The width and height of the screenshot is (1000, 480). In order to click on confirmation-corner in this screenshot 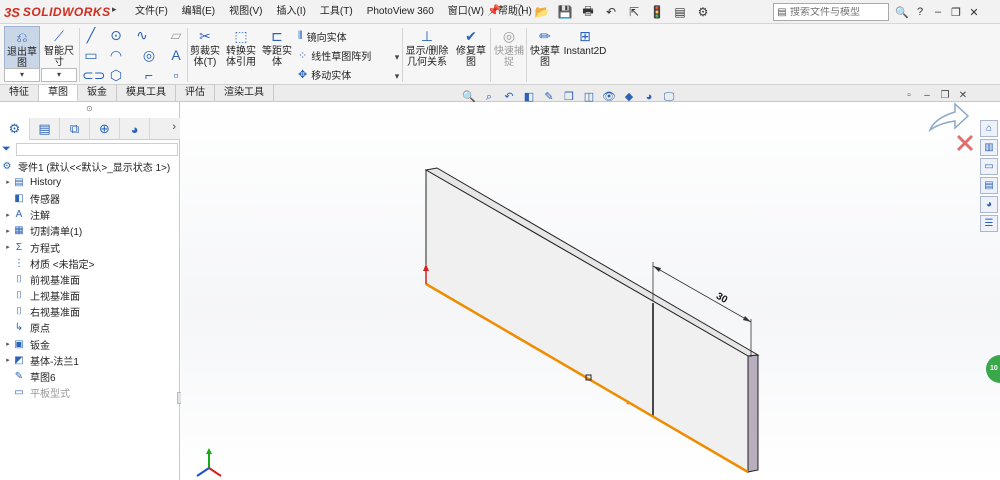, I will do `click(951, 127)`.